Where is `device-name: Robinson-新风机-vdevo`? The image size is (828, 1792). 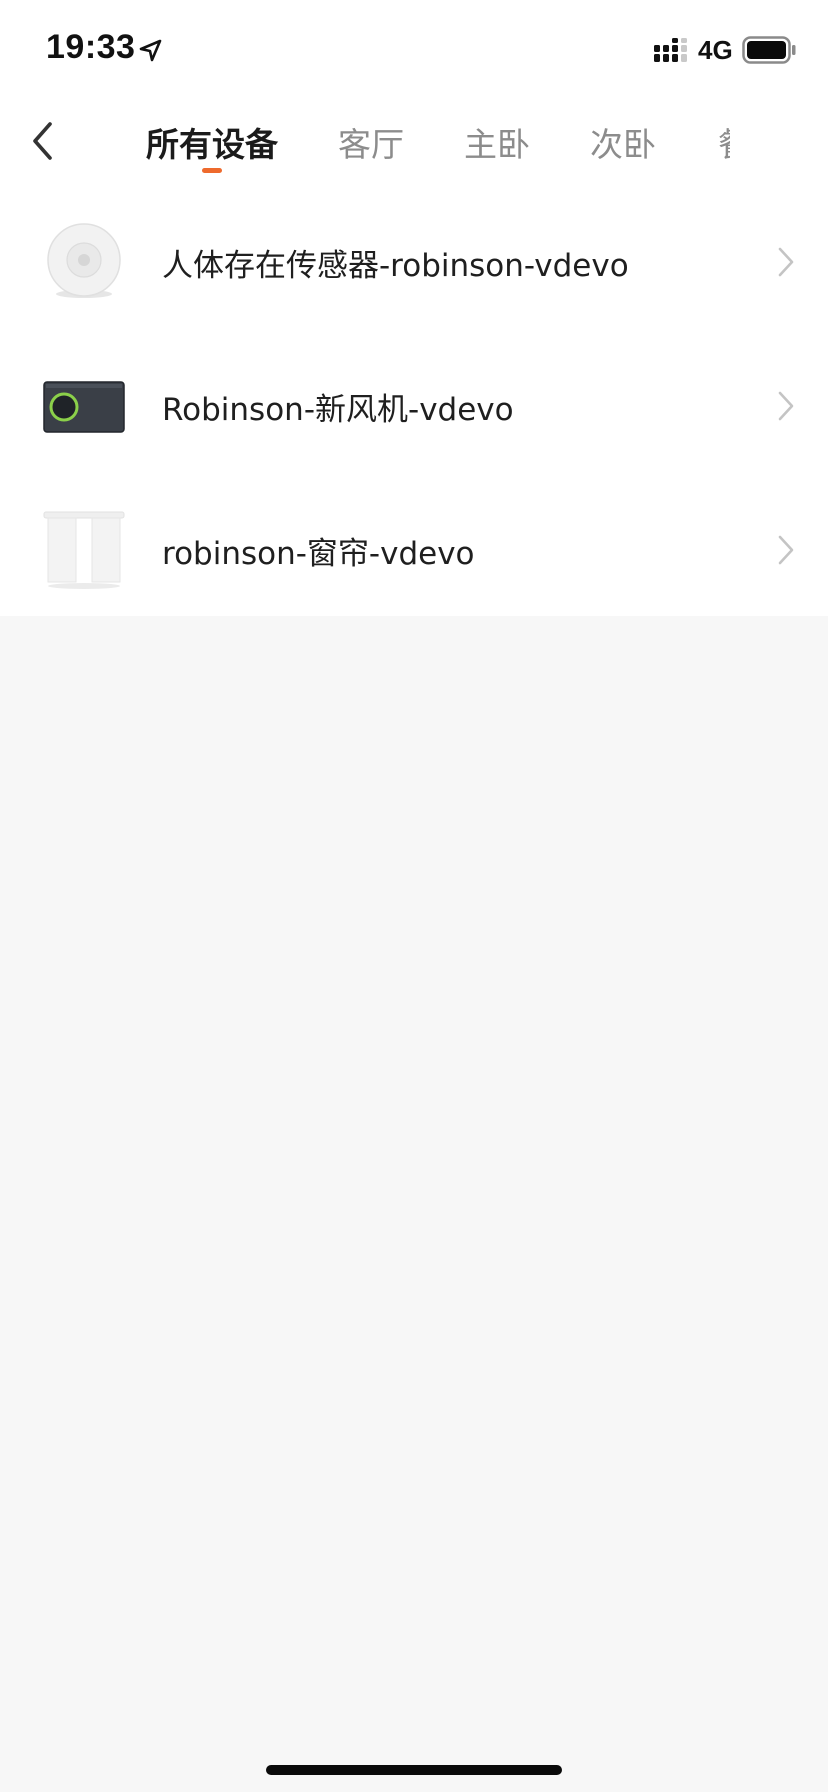
device-name: Robinson-新风机-vdevo is located at coordinates (338, 410).